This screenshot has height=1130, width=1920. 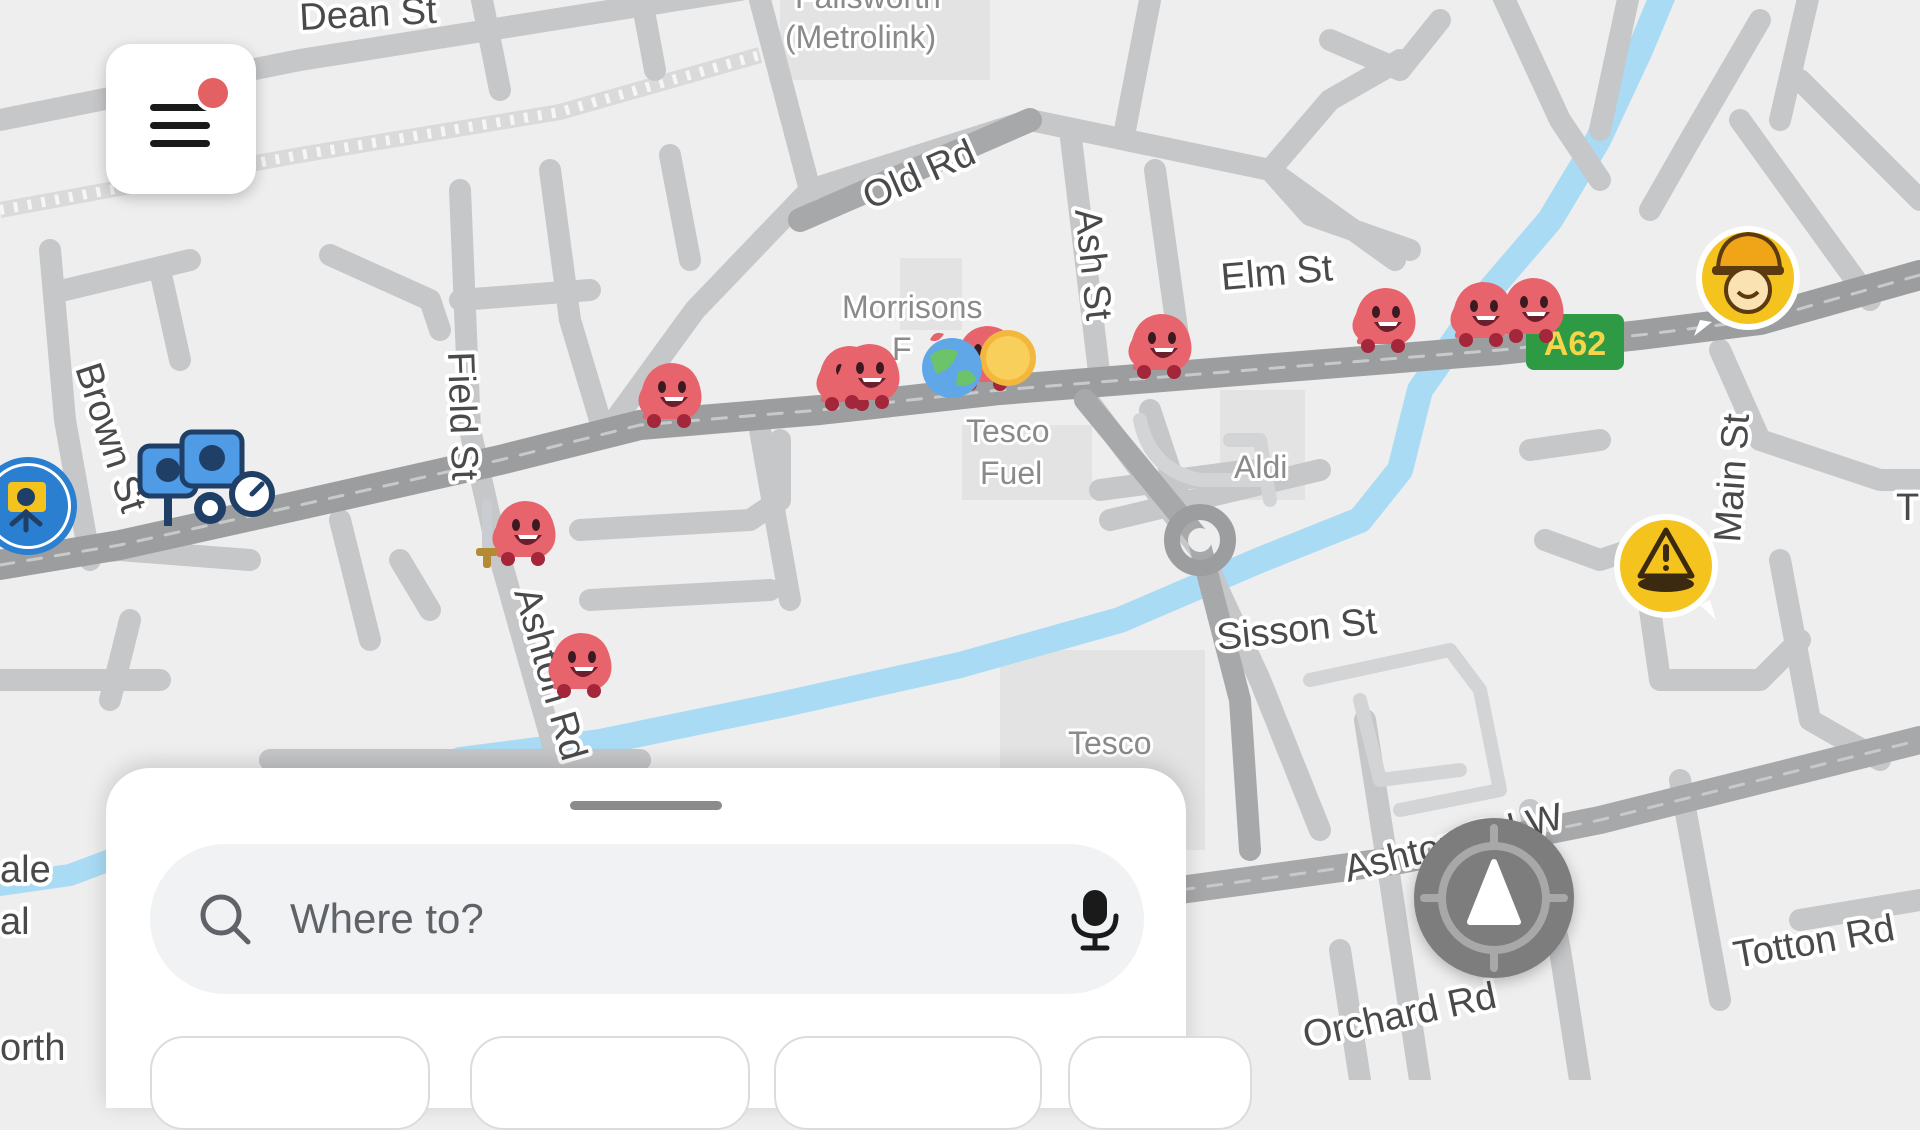 I want to click on poi-label-morrisons: Morrisons, so click(x=912, y=307).